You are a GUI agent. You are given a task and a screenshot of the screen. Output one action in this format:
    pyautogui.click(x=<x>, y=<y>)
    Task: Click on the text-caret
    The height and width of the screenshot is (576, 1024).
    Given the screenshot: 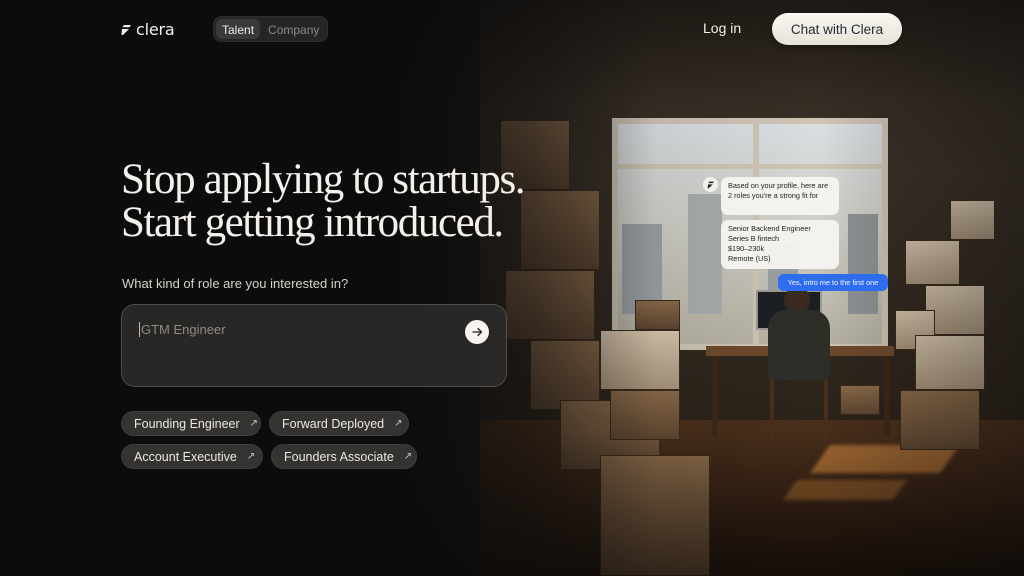 What is the action you would take?
    pyautogui.click(x=139, y=329)
    